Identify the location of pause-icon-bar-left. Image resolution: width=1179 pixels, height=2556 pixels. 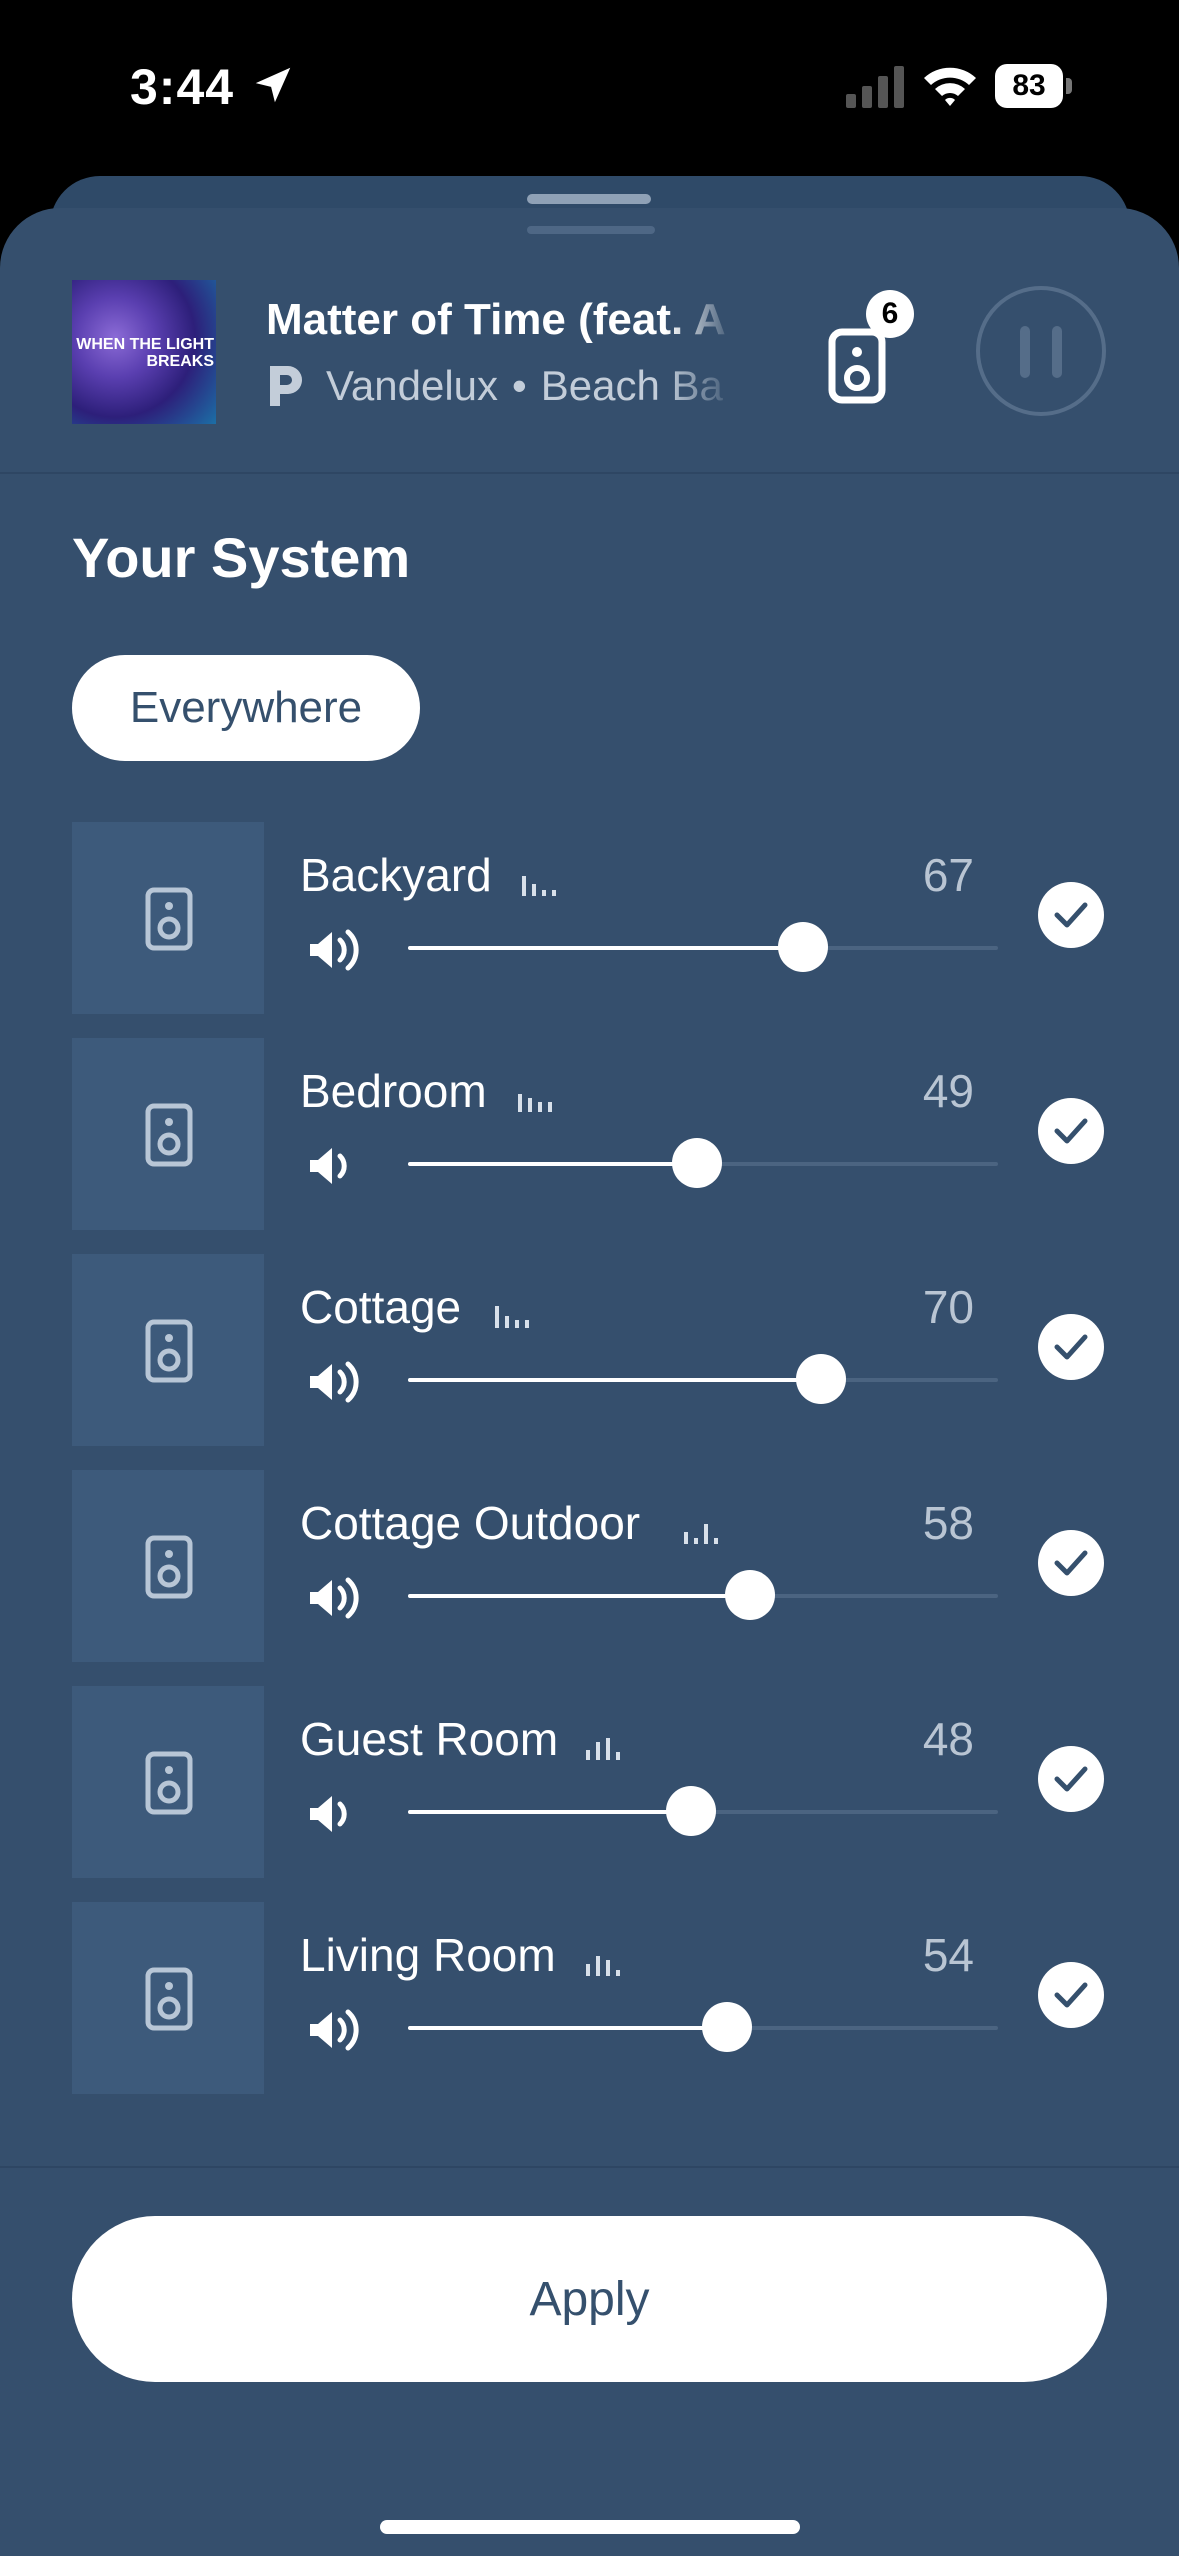
(1025, 352).